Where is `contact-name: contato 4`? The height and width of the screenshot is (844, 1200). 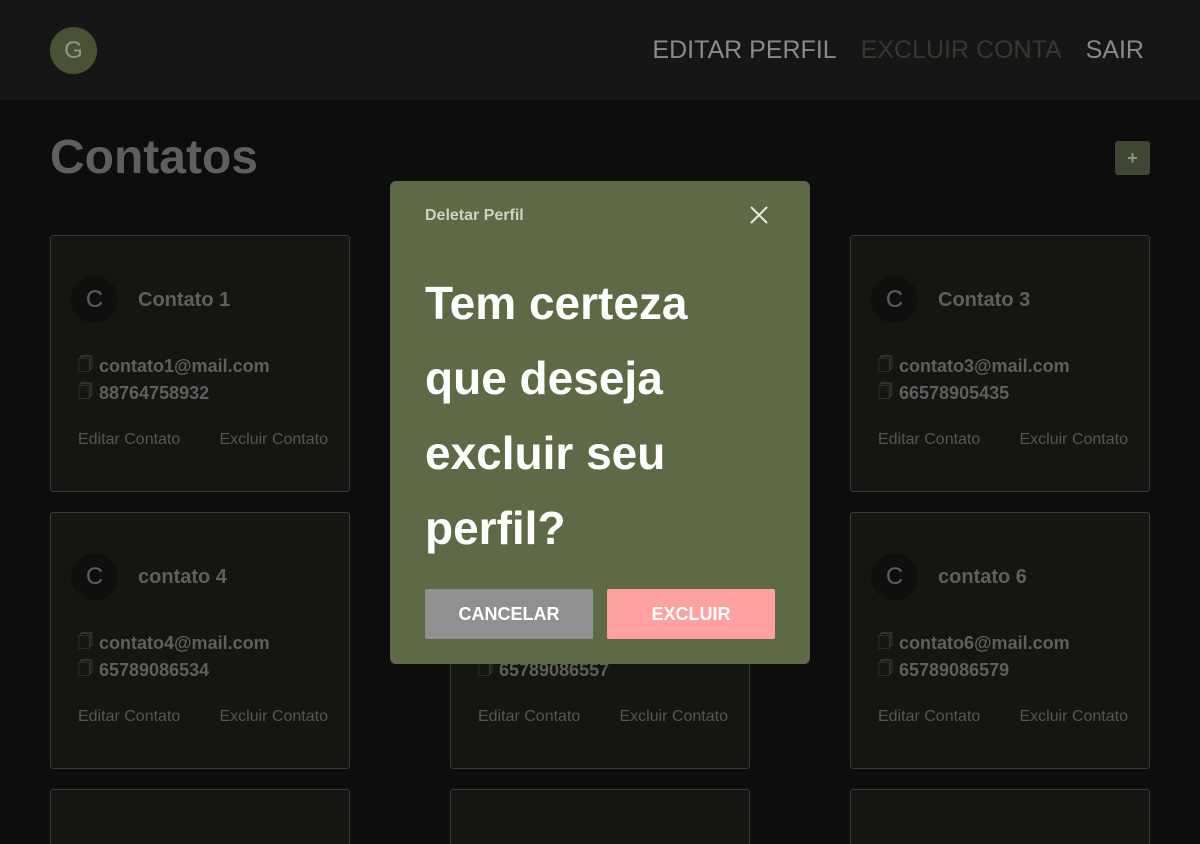
contact-name: contato 4 is located at coordinates (182, 577).